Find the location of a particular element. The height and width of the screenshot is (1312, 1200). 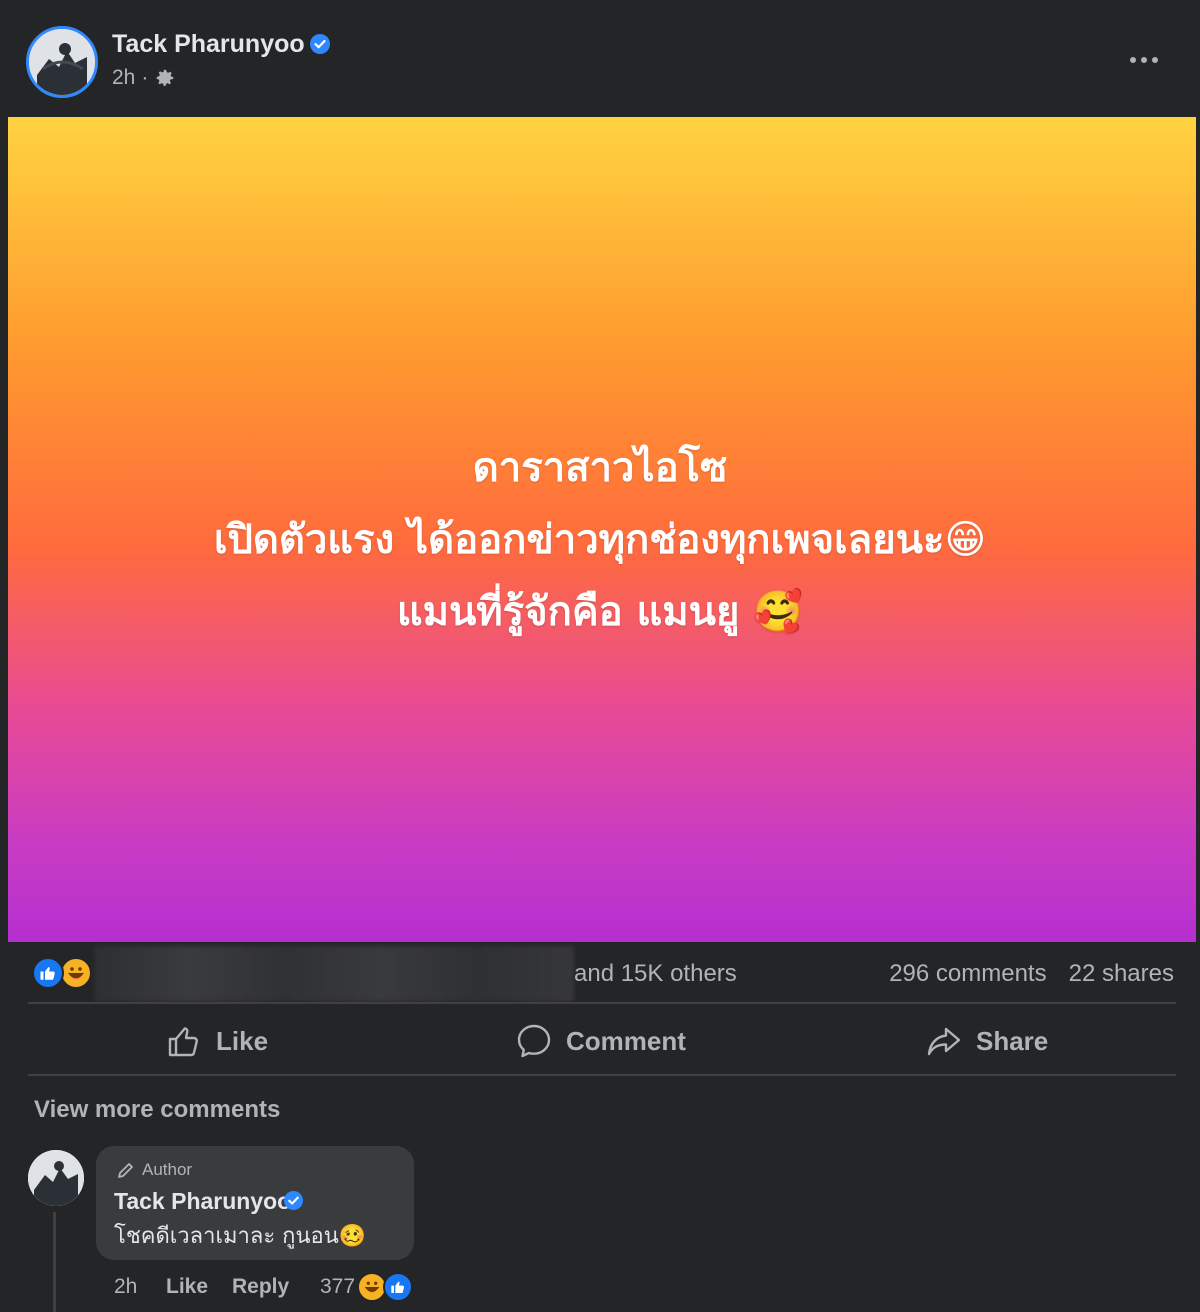

gear-icon is located at coordinates (165, 78).